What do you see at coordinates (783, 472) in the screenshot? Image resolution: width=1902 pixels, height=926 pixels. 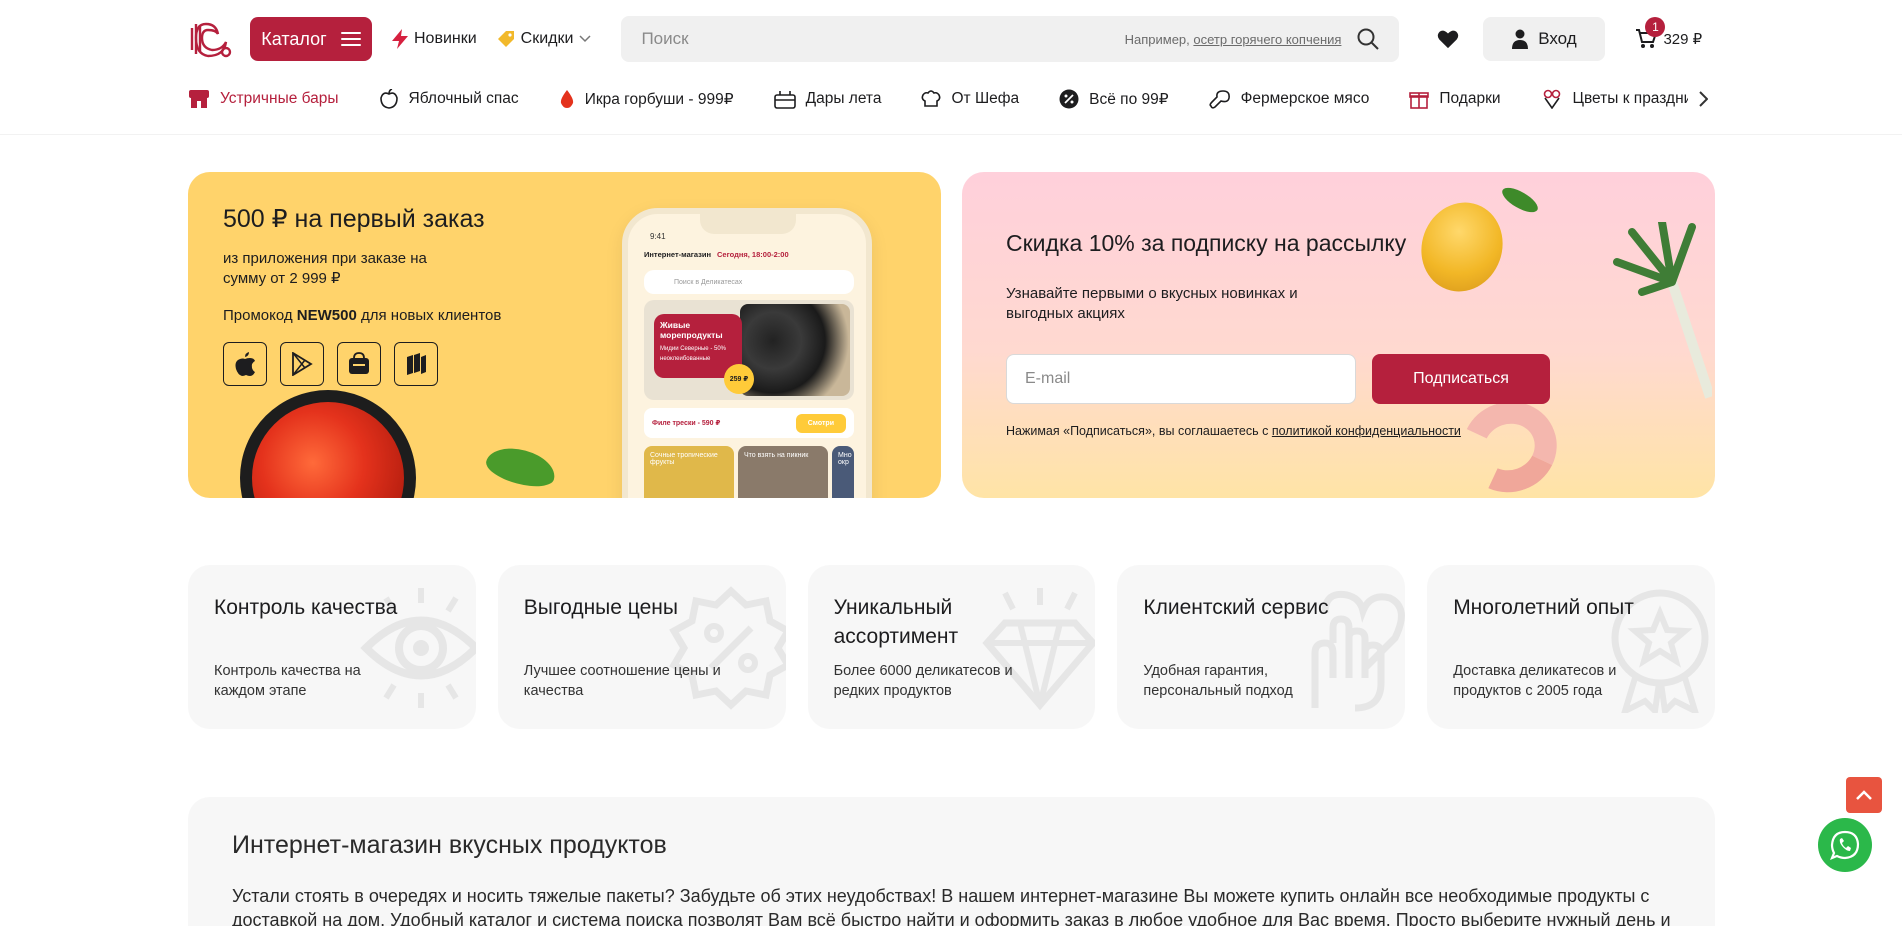 I see `phone-tile: Что взять на пикник` at bounding box center [783, 472].